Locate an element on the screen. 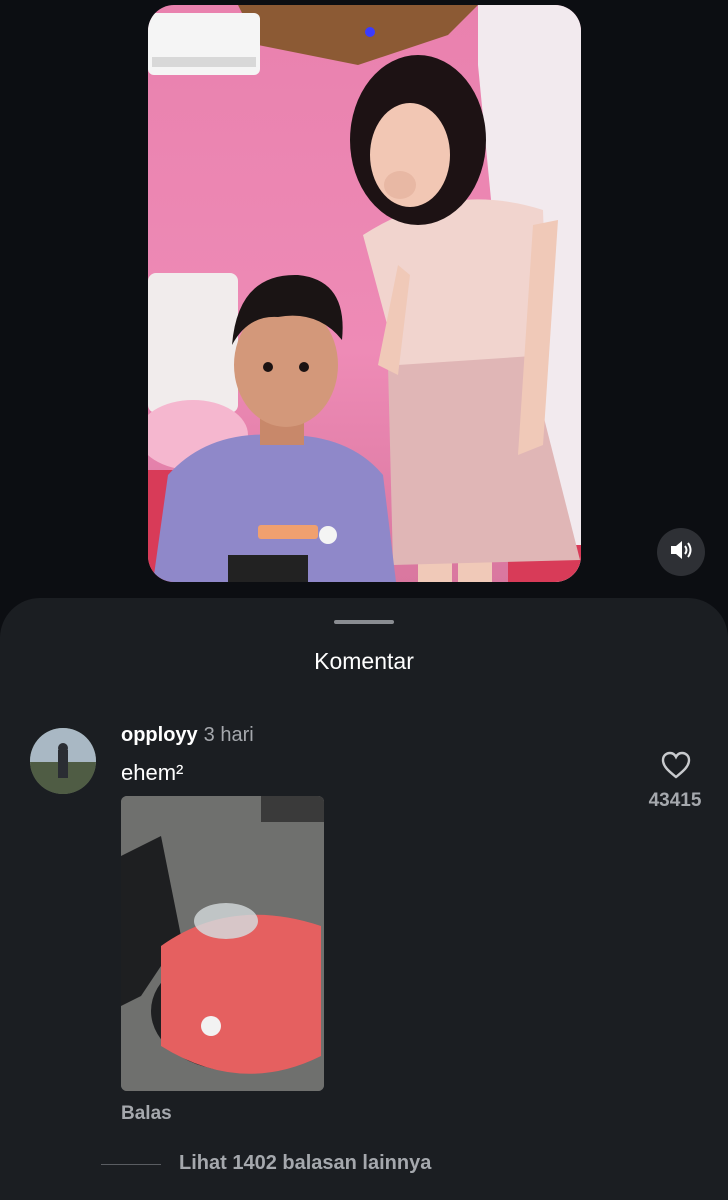  avatar-image is located at coordinates (63, 761).